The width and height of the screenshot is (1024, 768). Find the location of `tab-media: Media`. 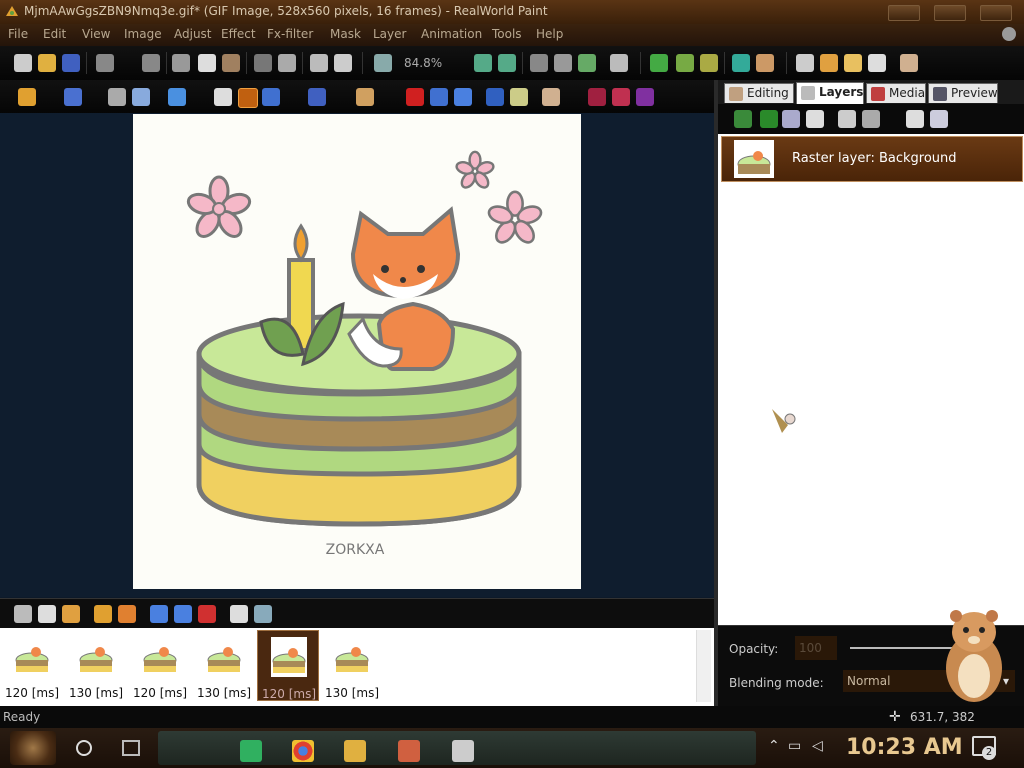

tab-media: Media is located at coordinates (896, 93).